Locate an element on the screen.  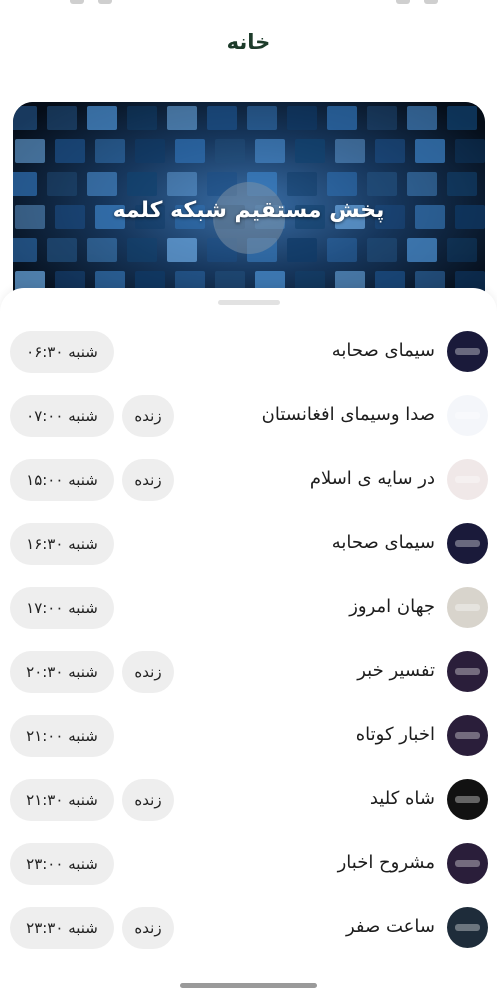
schedule-row: ساعت صفر شنبه ۲۳:۳۰ زنده is located at coordinates (248, 928).